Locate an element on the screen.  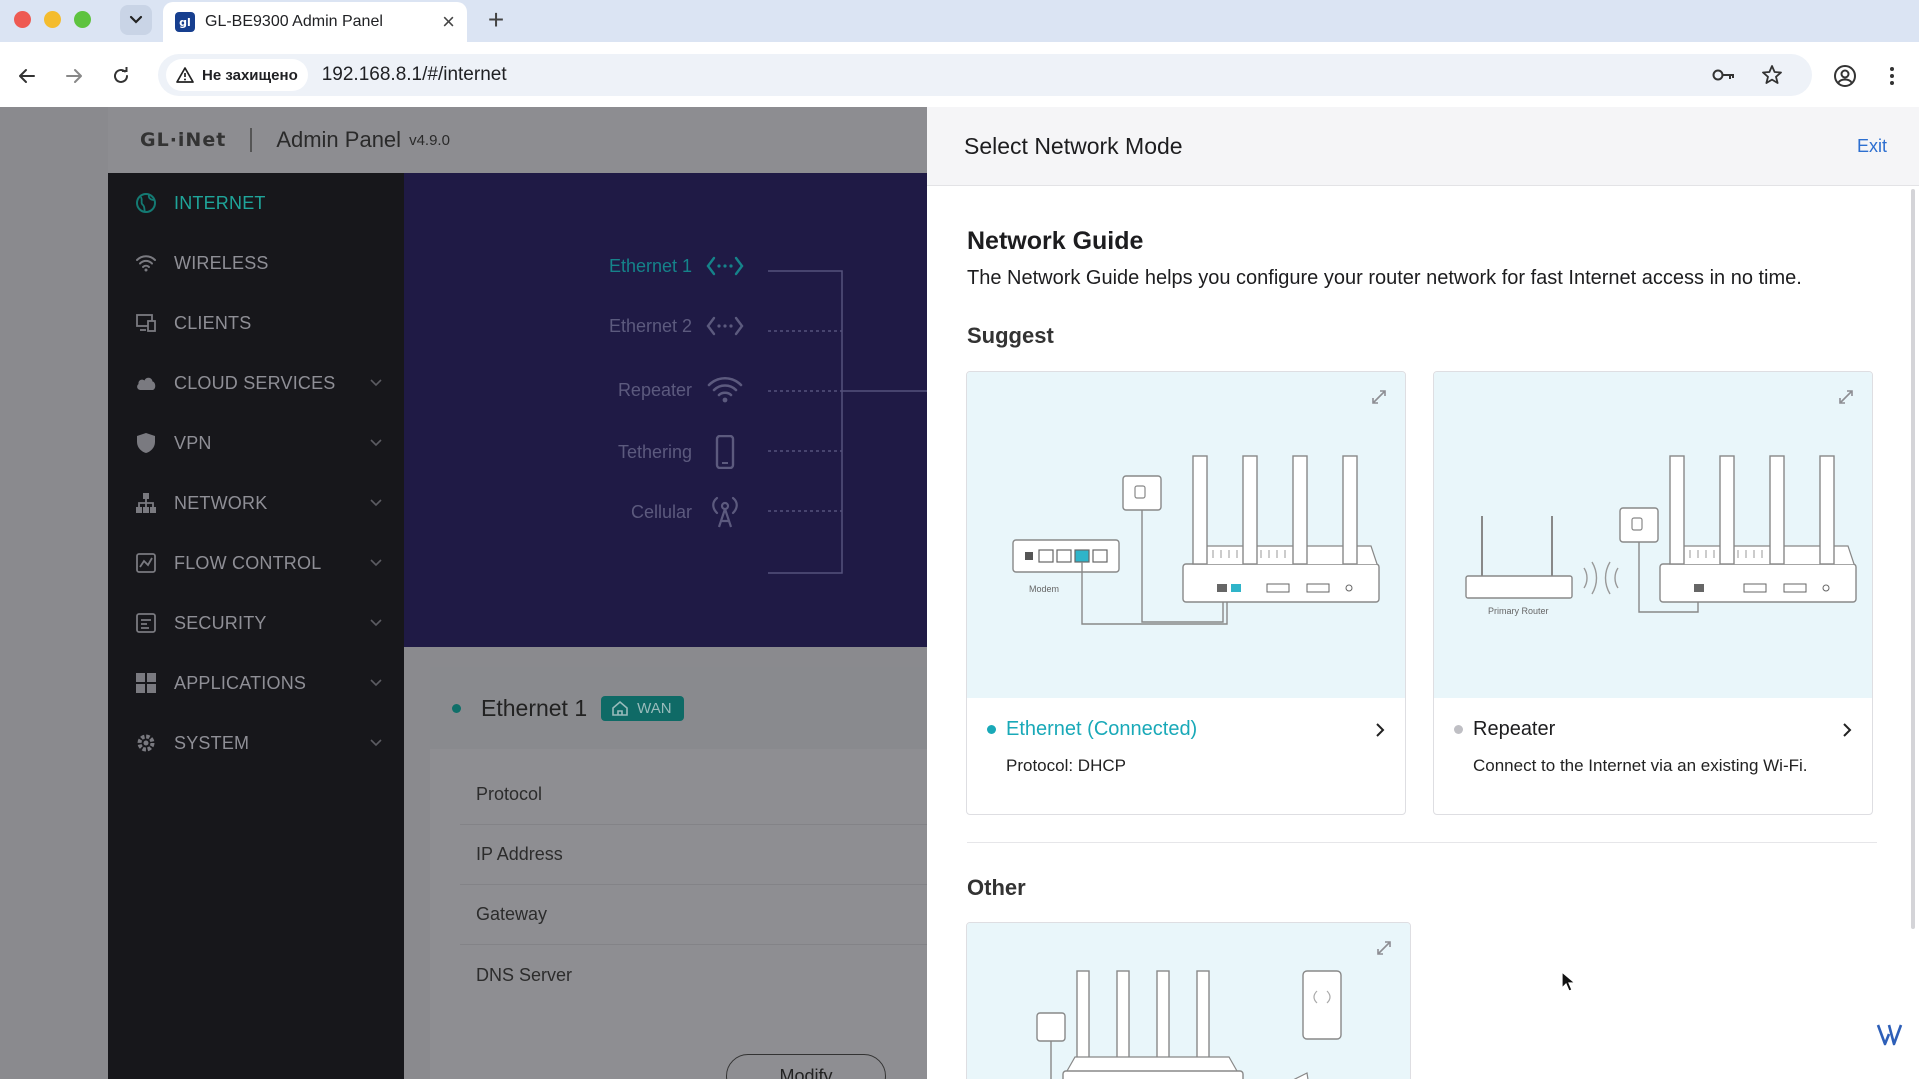
browser-tab-admin-panel: gl GL-BE9300 Admin Panel × is located at coordinates (315, 22).